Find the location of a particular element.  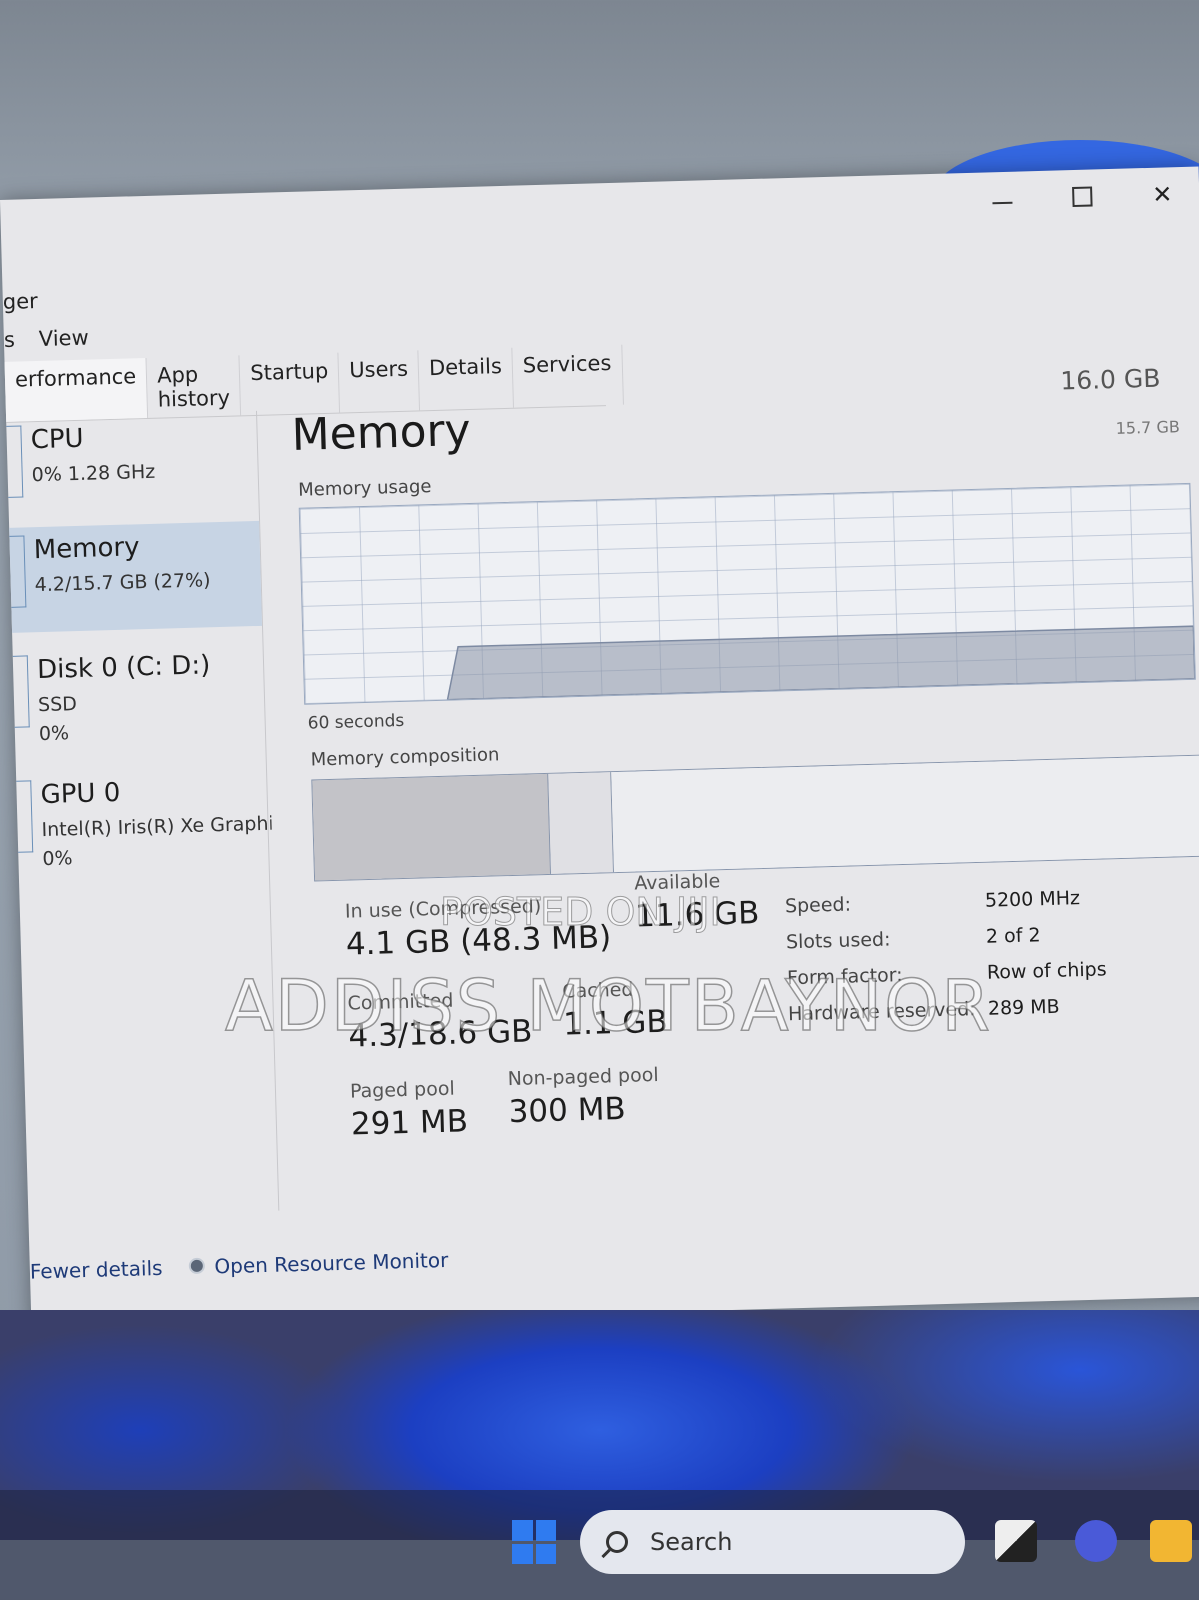

menu-bar: s View is located at coordinates (46, 339).